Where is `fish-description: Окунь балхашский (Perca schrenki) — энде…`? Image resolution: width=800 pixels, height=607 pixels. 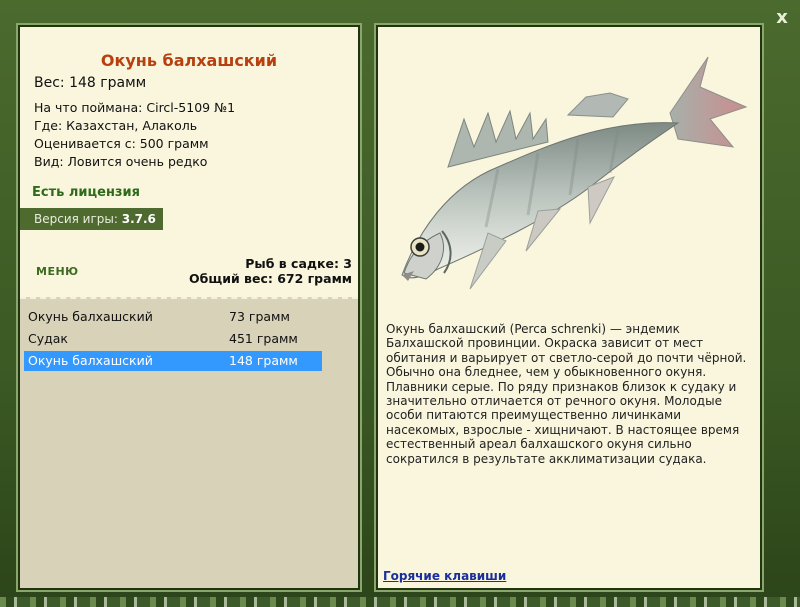 fish-description: Окунь балхашский (Perca schrenki) — энде… is located at coordinates (566, 394).